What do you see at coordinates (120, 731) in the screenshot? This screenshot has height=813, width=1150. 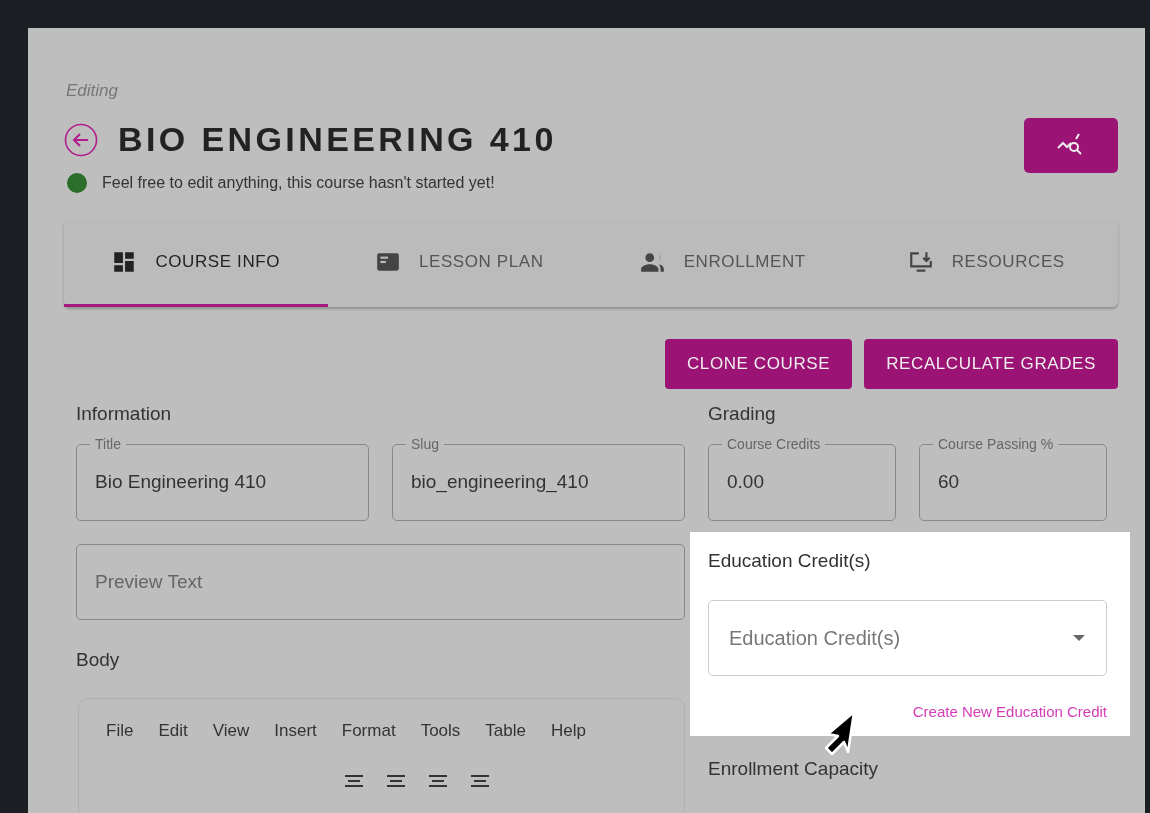 I see `menu-item: File` at bounding box center [120, 731].